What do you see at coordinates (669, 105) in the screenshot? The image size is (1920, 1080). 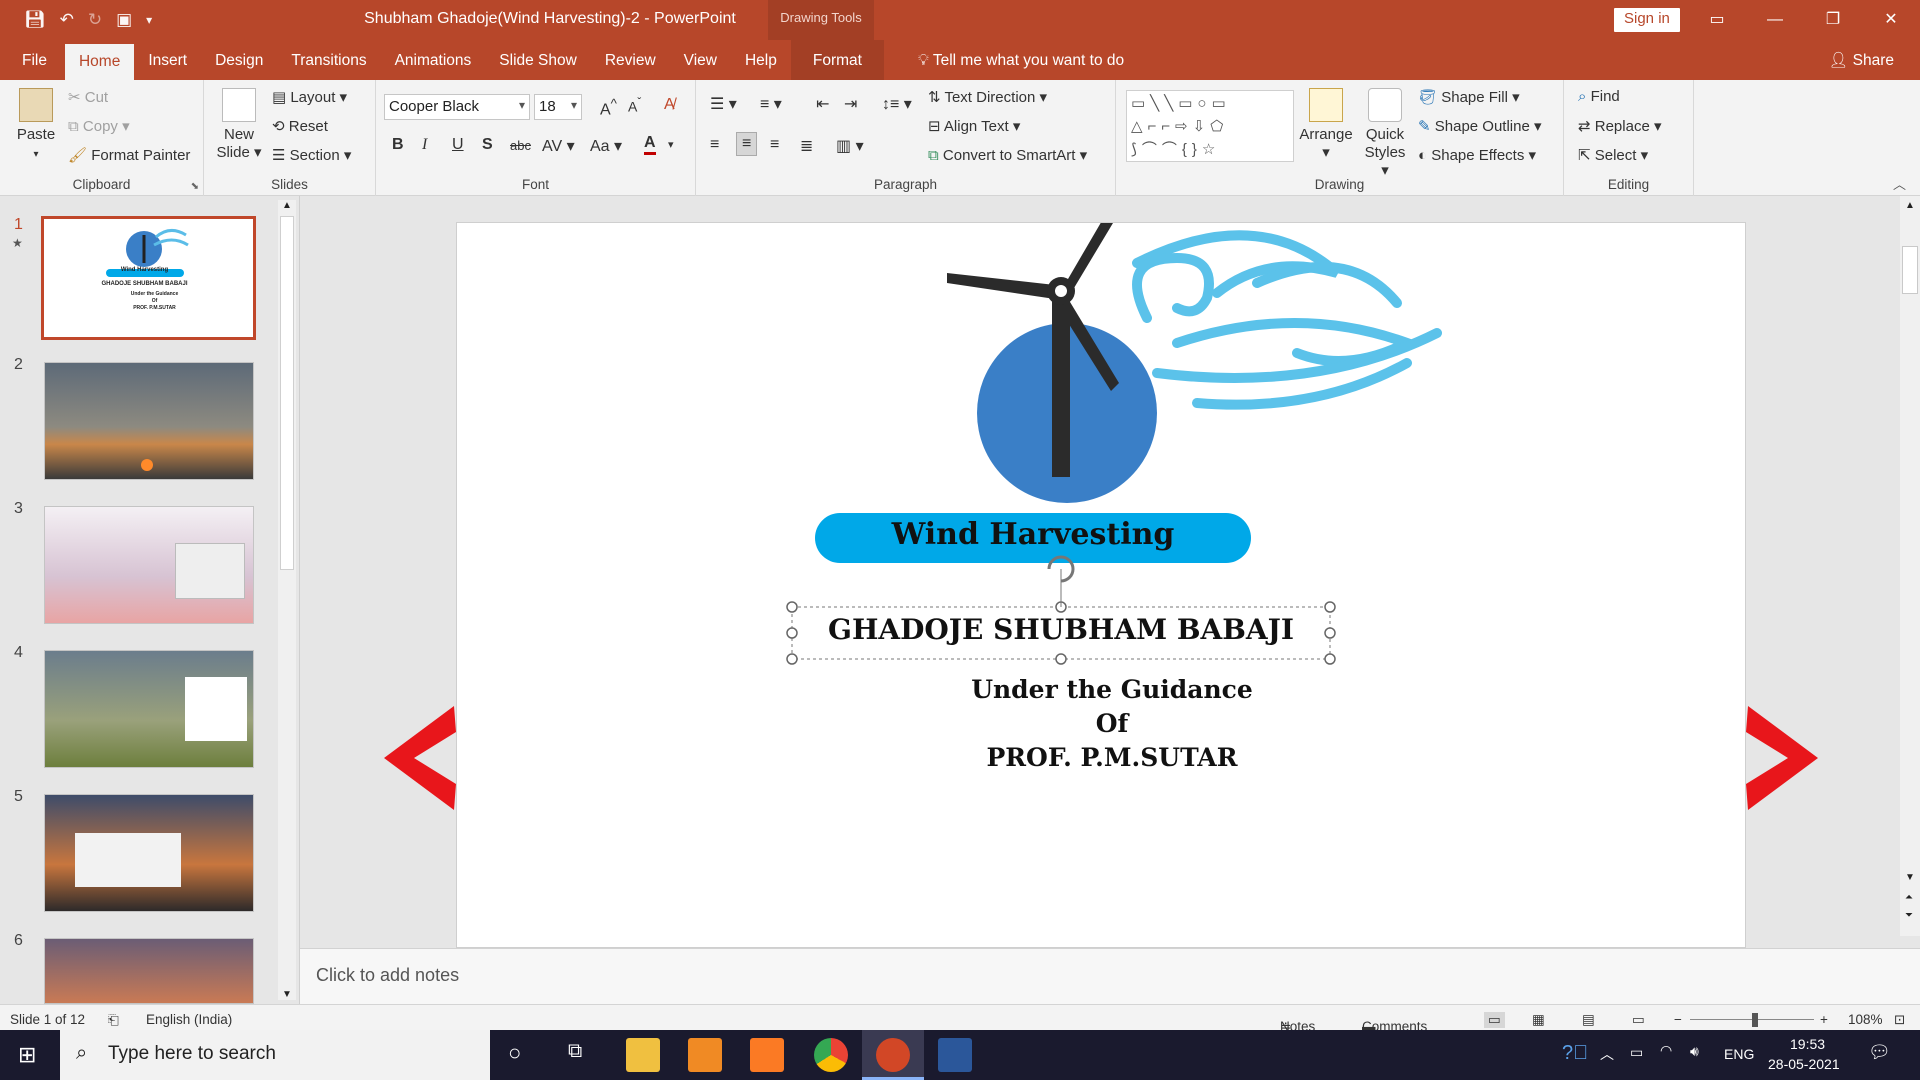 I see `clear-formatting-icon: A̸` at bounding box center [669, 105].